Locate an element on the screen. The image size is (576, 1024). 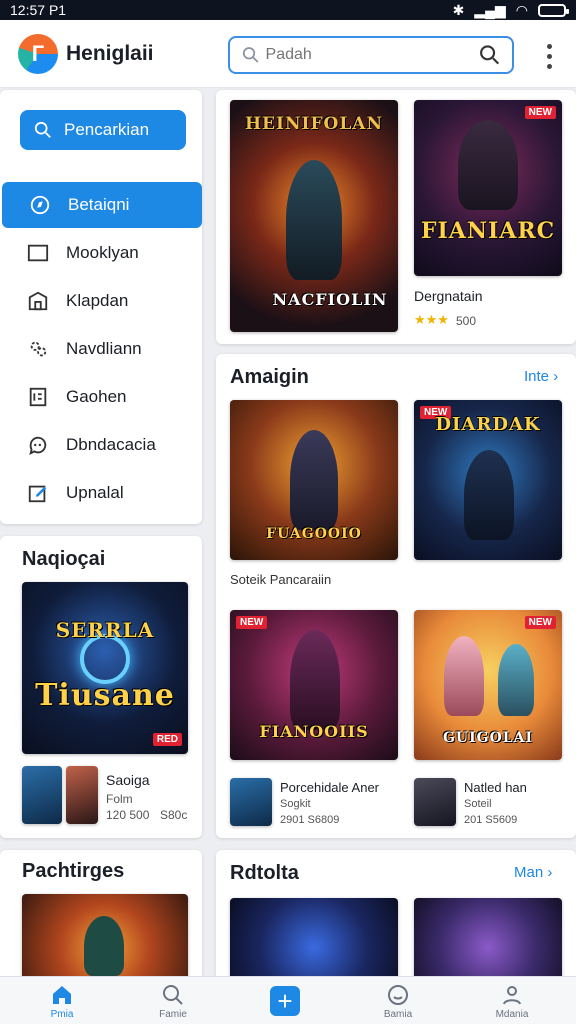
item-sub: Sogkit is located at coordinates (295, 804).